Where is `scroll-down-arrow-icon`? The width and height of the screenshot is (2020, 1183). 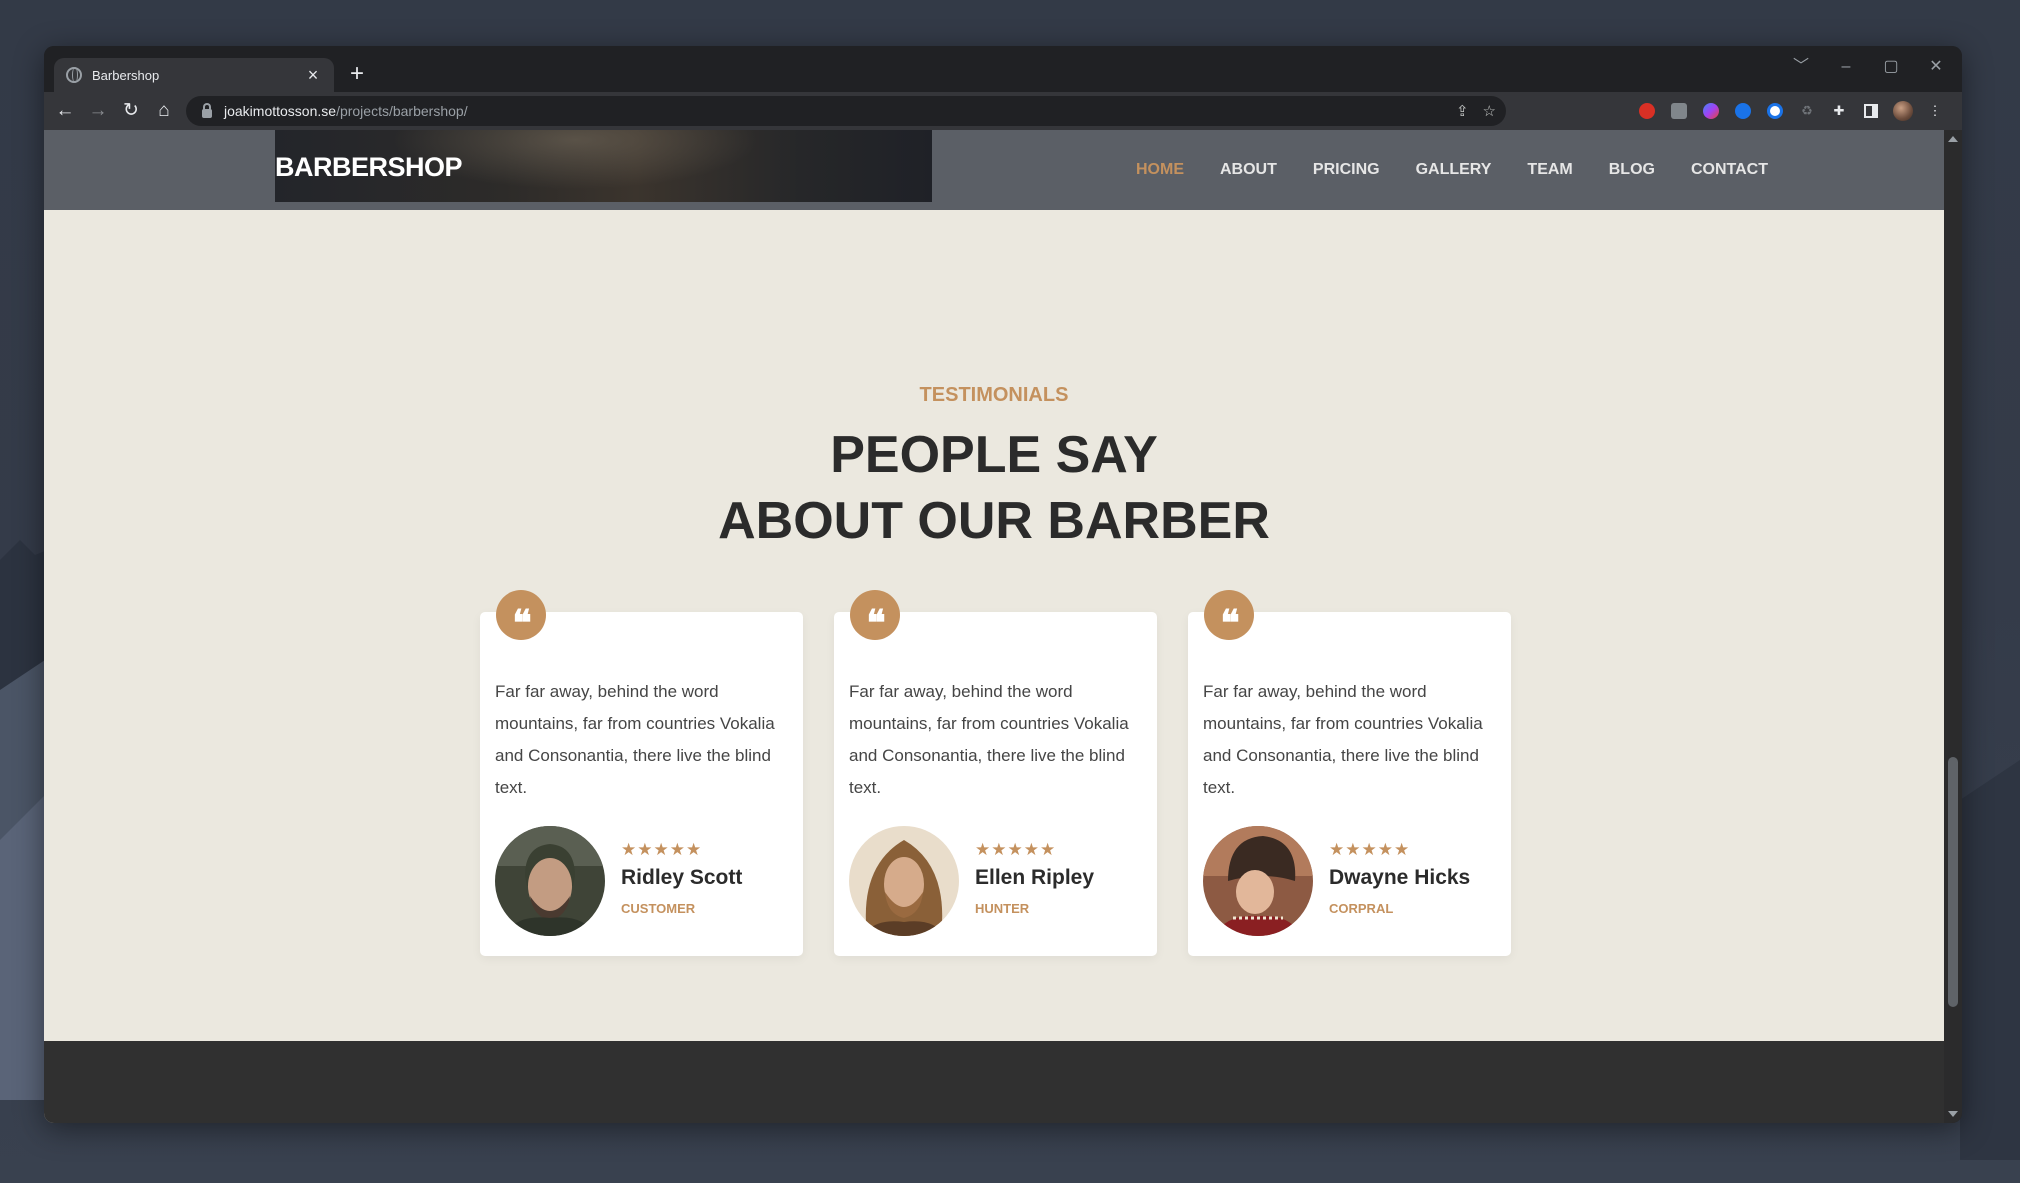 scroll-down-arrow-icon is located at coordinates (1953, 1114).